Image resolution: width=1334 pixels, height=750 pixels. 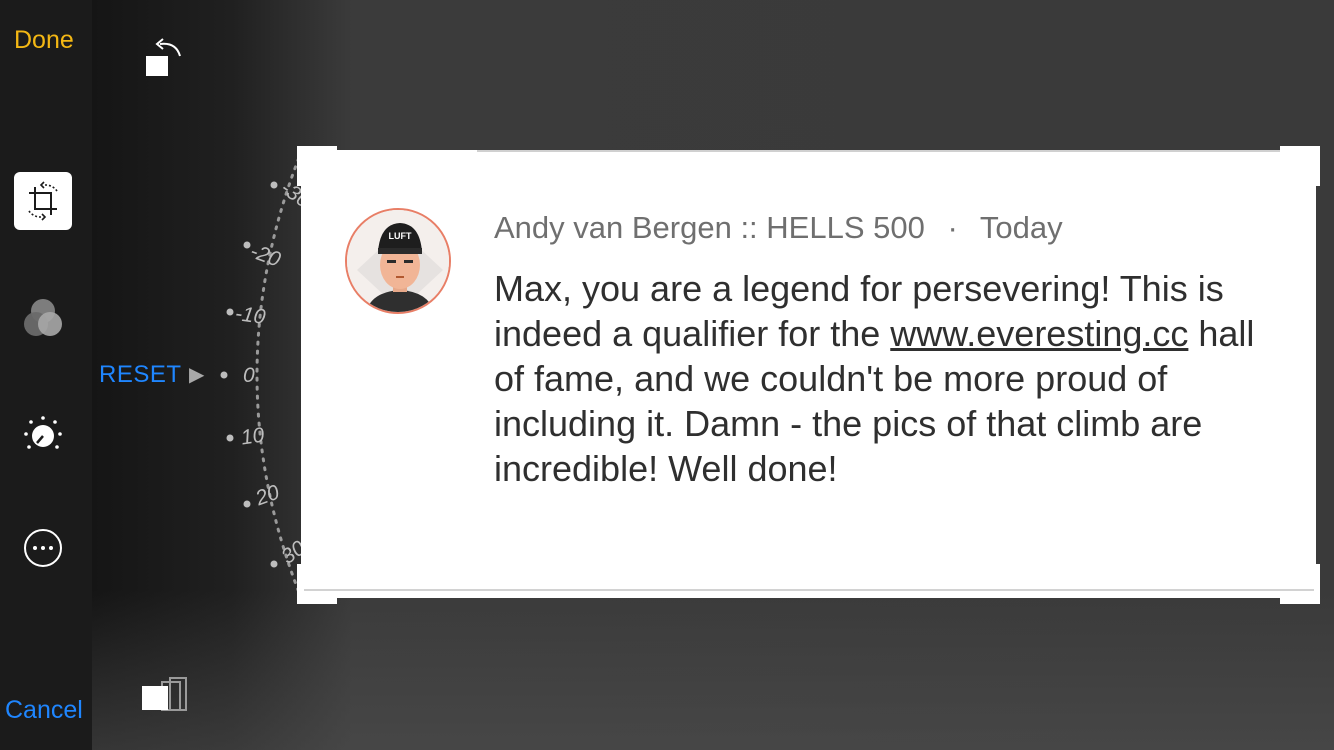 What do you see at coordinates (317, 149) in the screenshot?
I see `crop-handle-top-left` at bounding box center [317, 149].